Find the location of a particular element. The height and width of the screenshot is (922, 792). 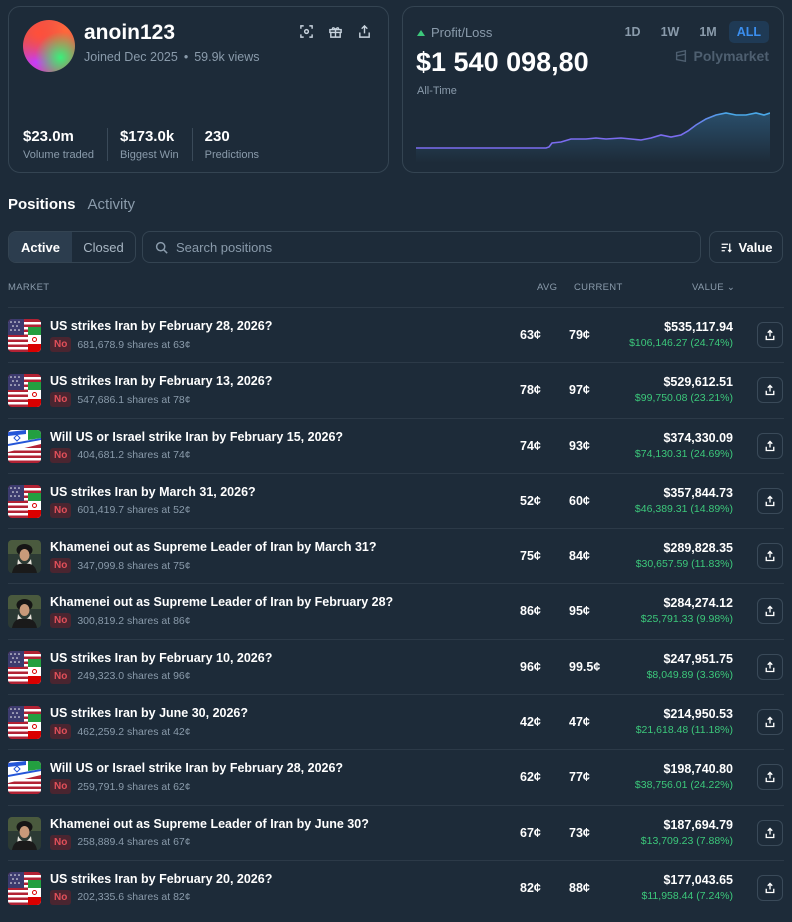

position-value: $529,612.51 is located at coordinates (698, 382).